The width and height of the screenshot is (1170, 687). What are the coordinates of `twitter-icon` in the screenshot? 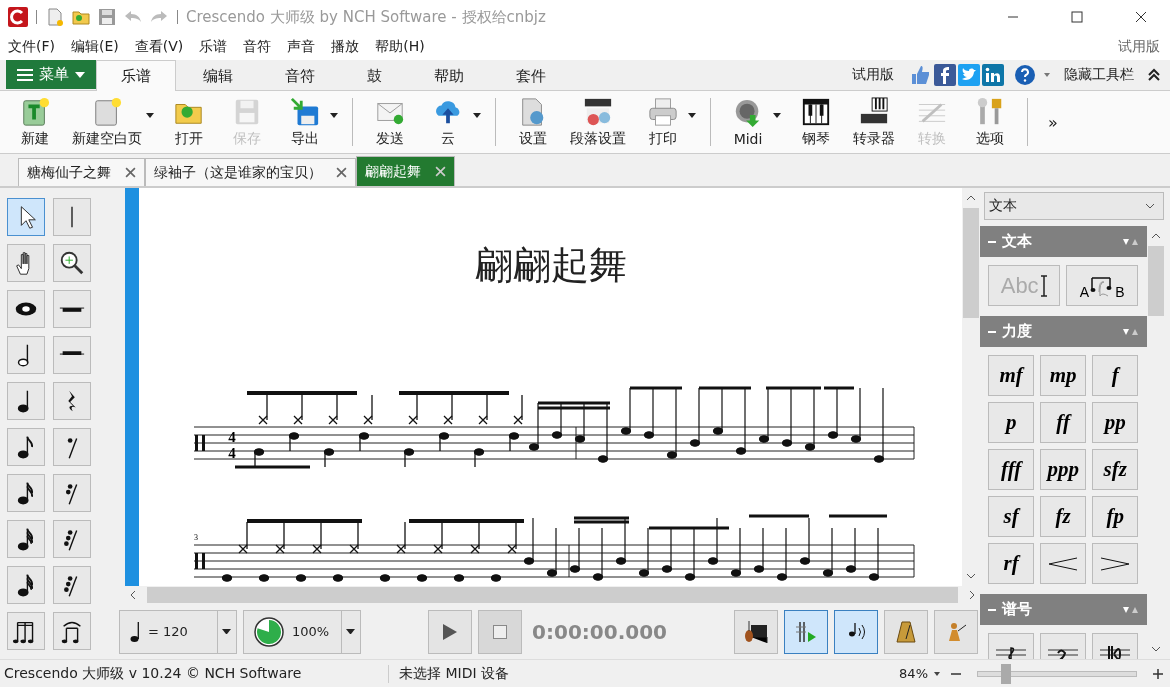 It's located at (969, 75).